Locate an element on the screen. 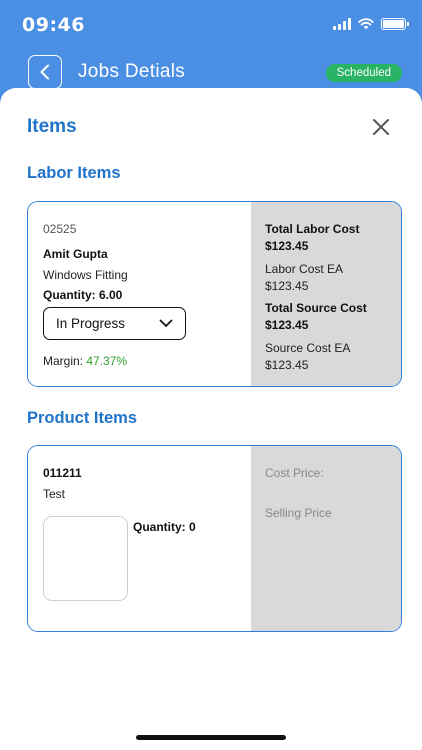 The height and width of the screenshot is (750, 422). close-icon is located at coordinates (381, 127).